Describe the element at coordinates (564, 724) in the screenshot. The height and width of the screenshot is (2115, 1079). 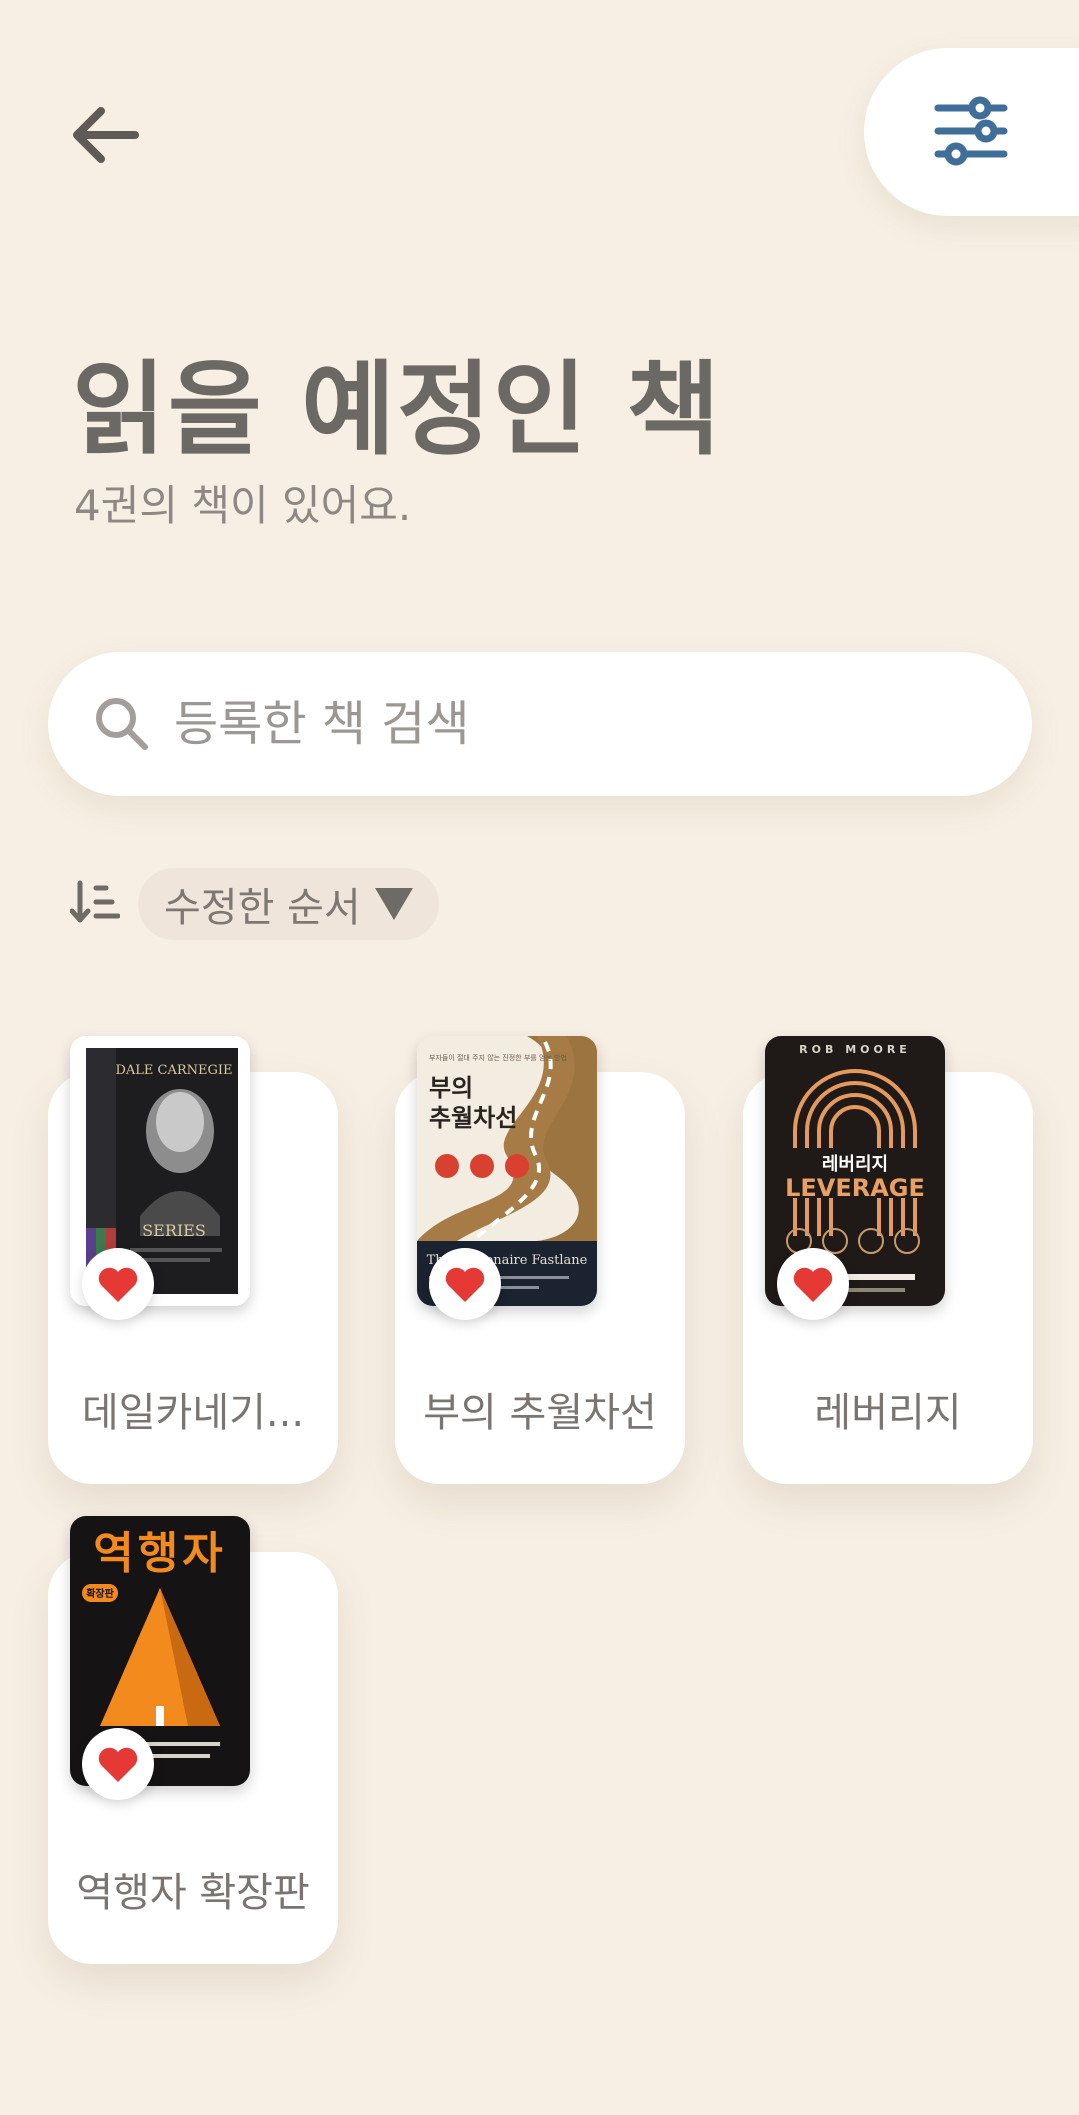
I see `search-input` at that location.